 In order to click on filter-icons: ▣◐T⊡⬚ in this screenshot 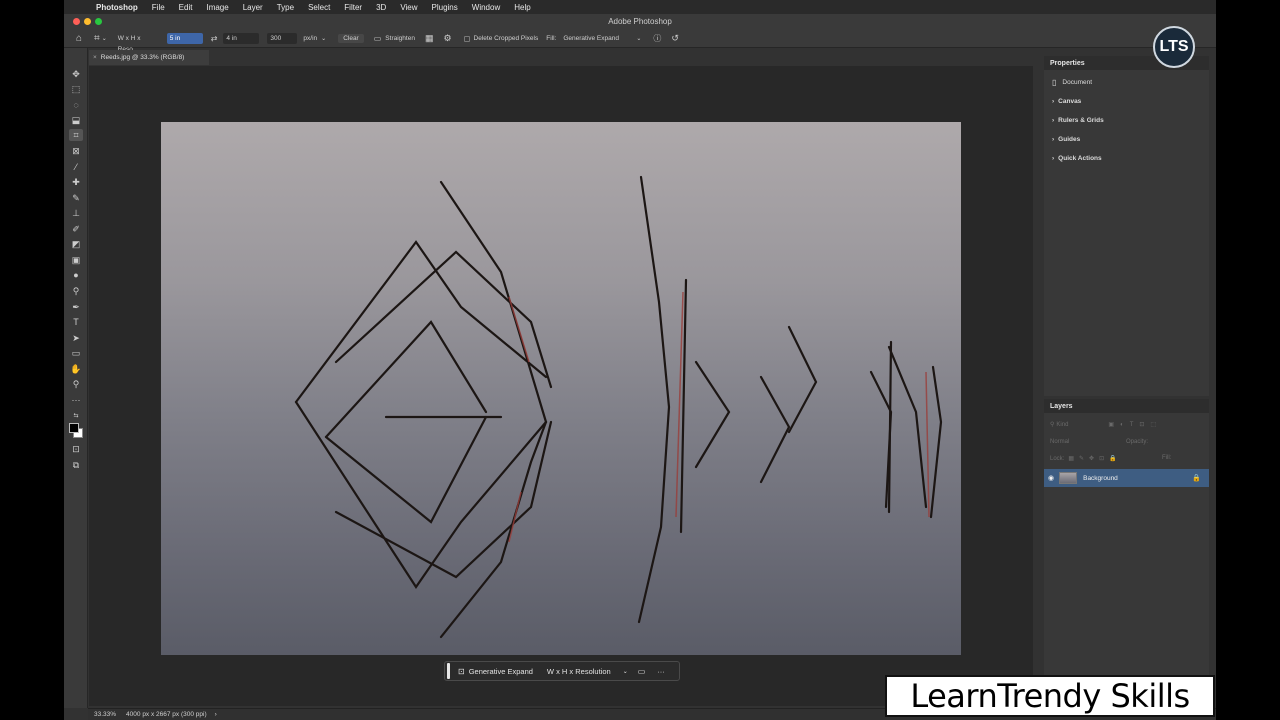, I will do `click(1135, 424)`.